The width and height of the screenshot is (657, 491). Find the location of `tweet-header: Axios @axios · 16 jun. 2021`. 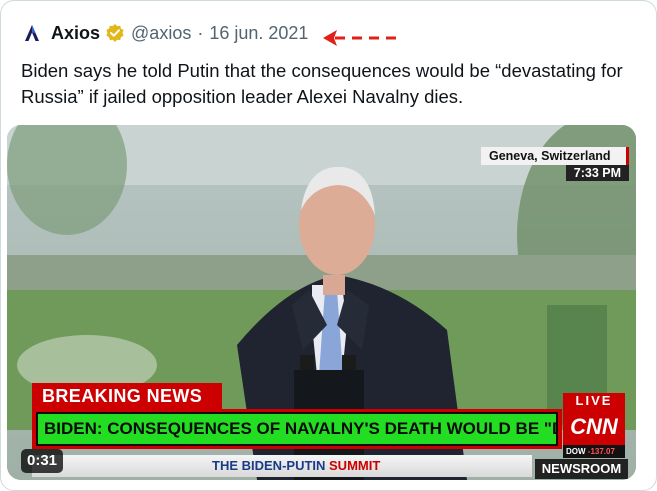

tweet-header: Axios @axios · 16 jun. 2021 is located at coordinates (164, 33).